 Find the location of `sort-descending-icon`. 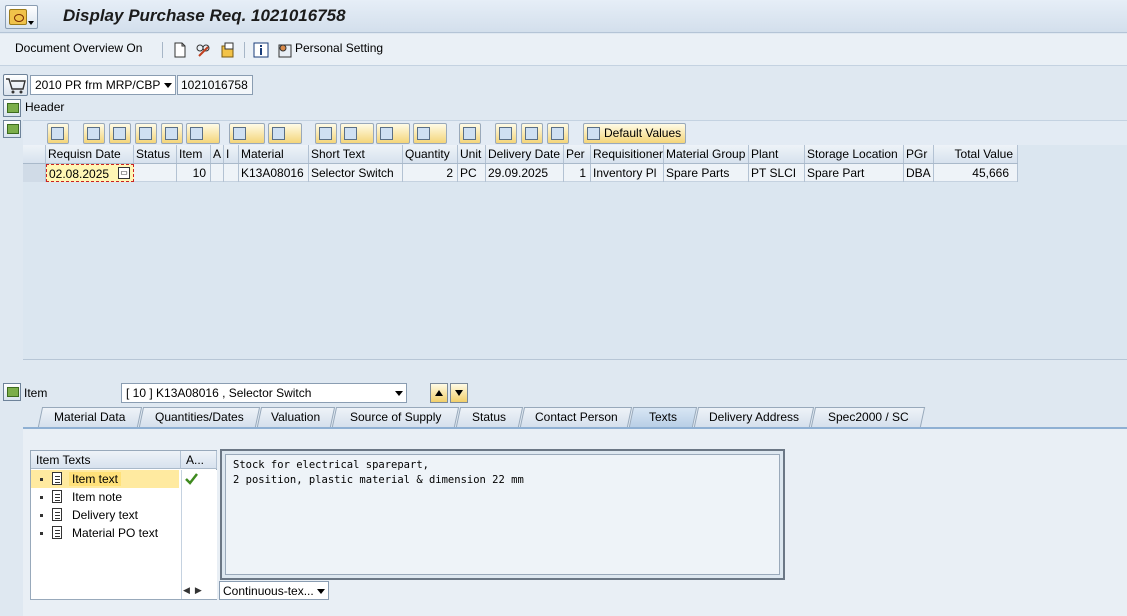

sort-descending-icon is located at coordinates (119, 133).